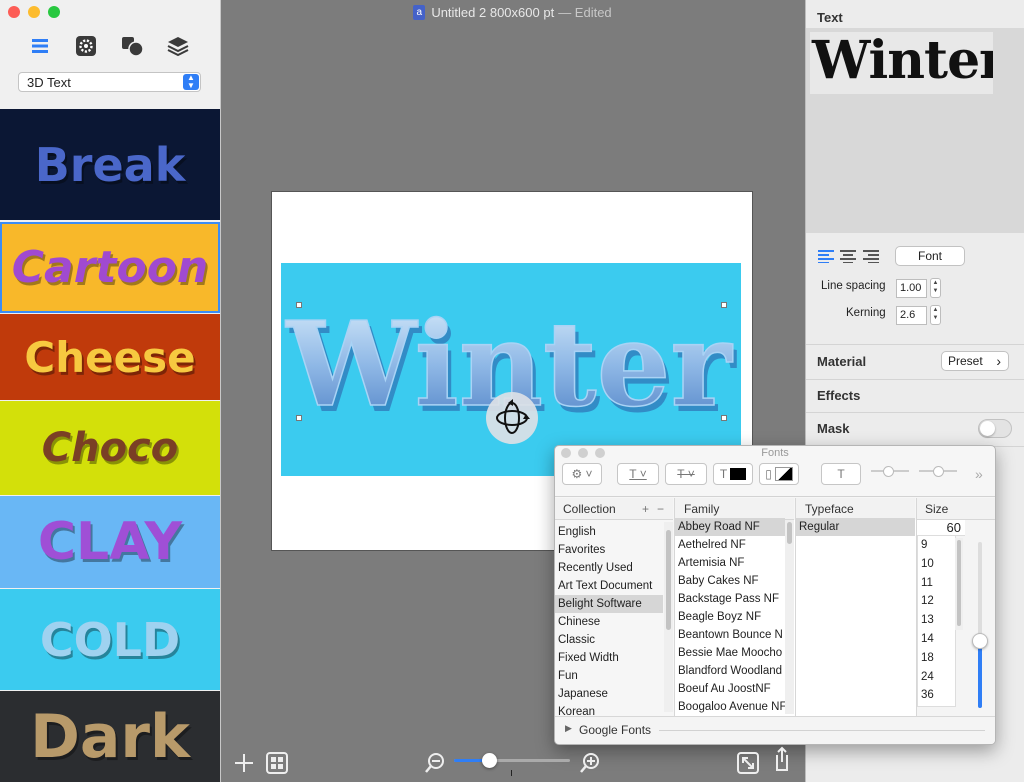 This screenshot has width=1024, height=782. I want to click on mask-toggle, so click(995, 428).